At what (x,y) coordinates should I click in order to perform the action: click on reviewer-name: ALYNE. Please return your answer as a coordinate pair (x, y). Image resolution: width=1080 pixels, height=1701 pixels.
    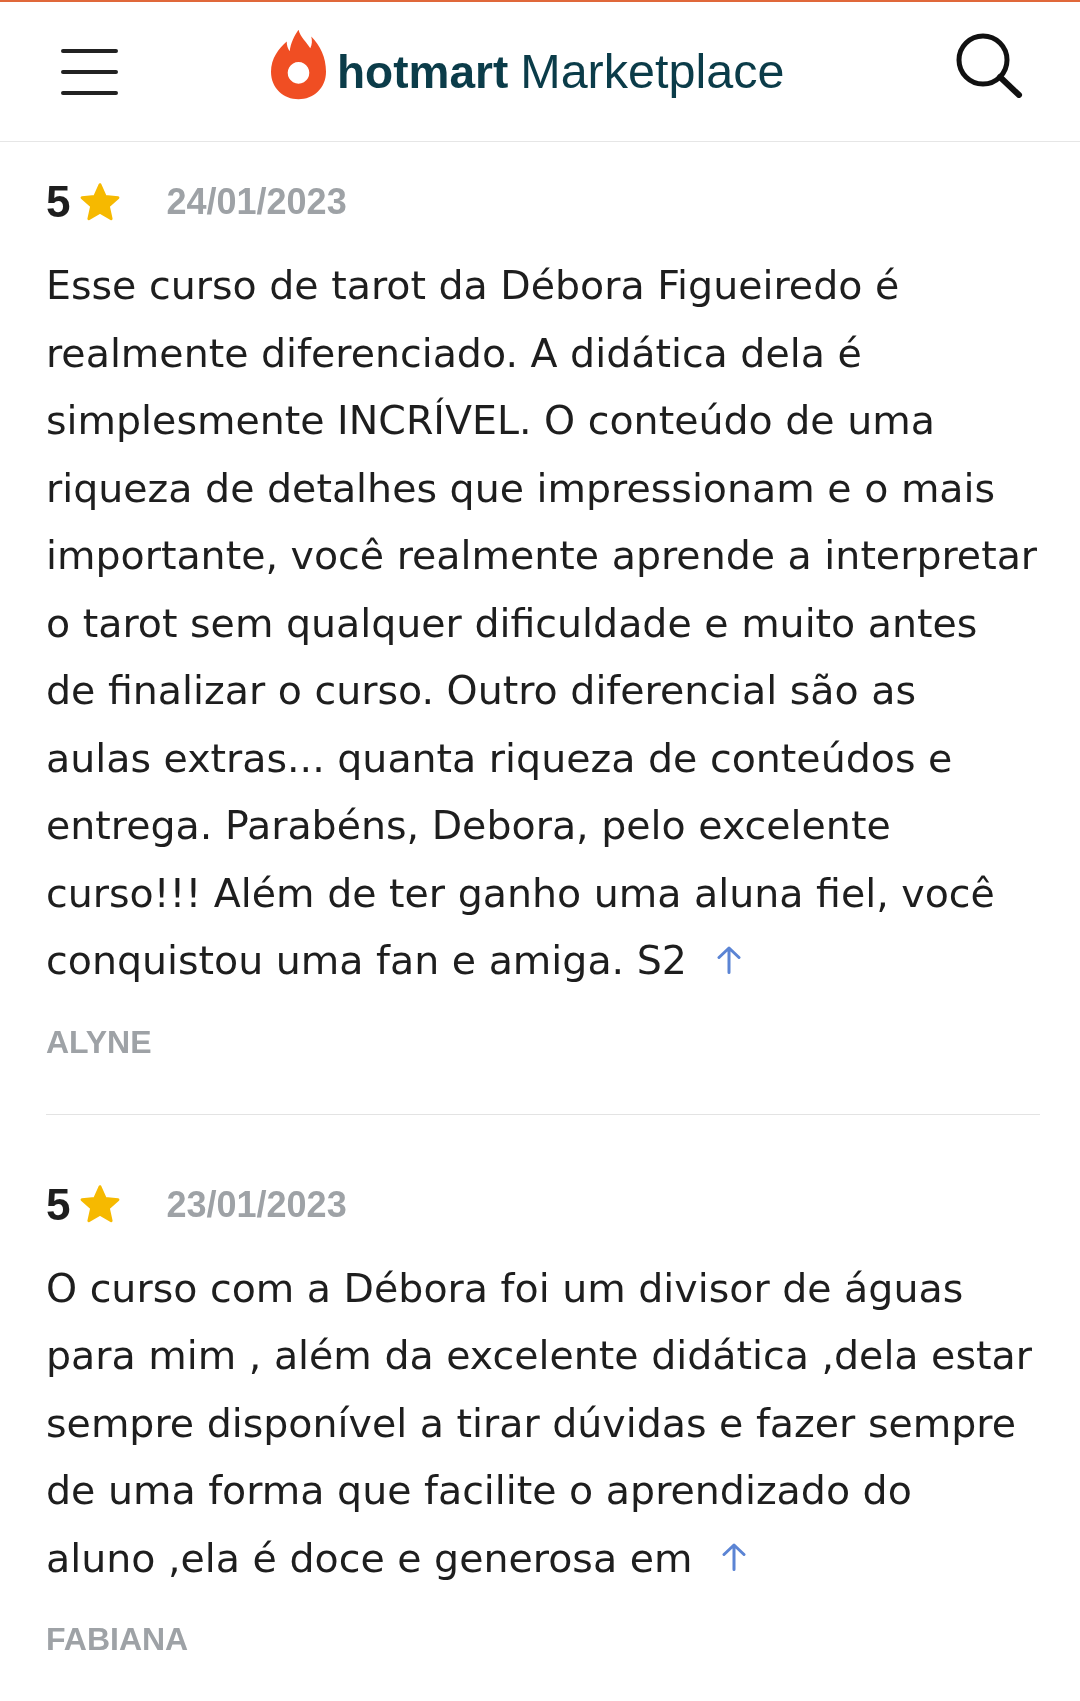
    Looking at the image, I should click on (99, 1042).